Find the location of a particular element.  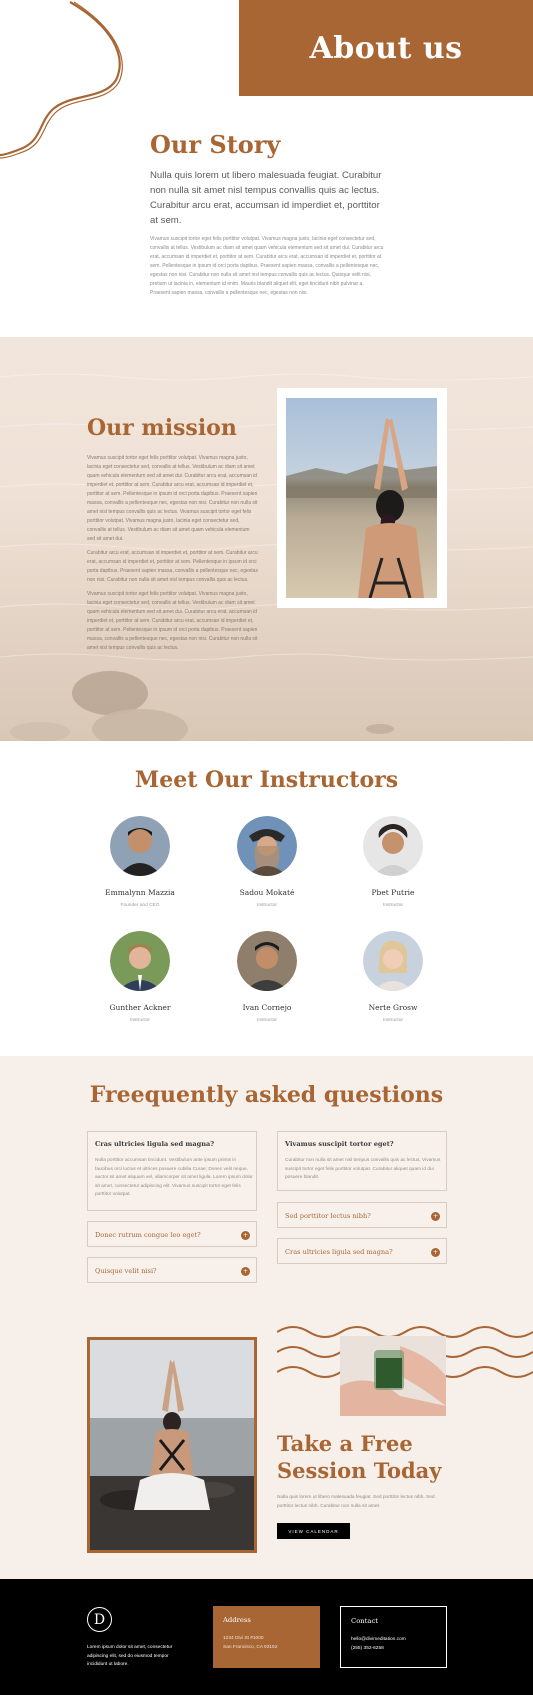

contact-email: hello@divimeditation.com is located at coordinates (393, 1639).